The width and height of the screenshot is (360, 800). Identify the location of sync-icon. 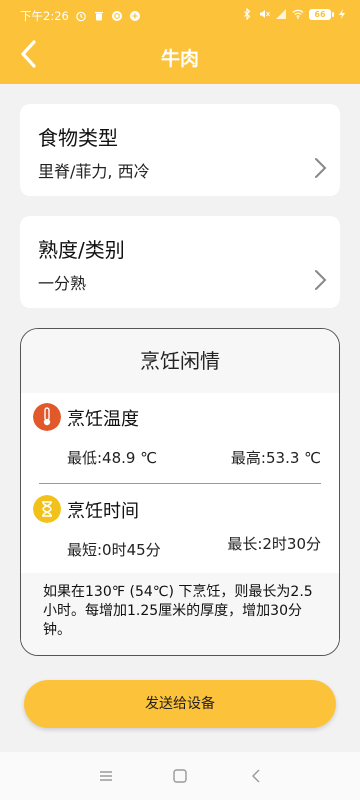
(116, 16).